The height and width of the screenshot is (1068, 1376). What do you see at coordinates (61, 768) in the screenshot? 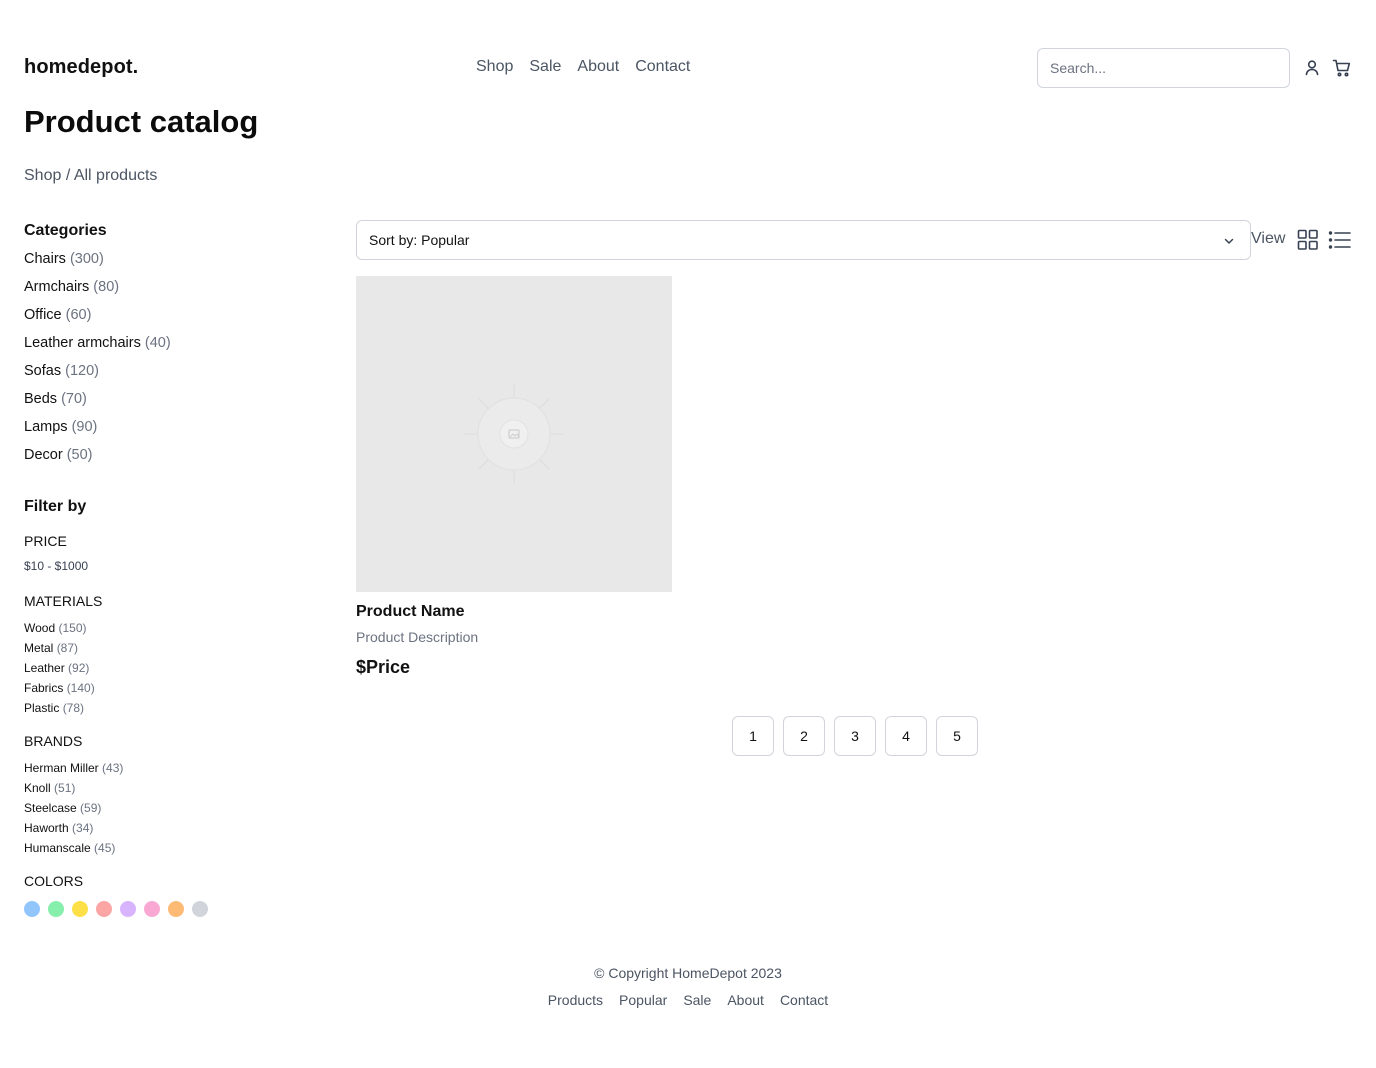
I see `brand-label: Herman Miller` at bounding box center [61, 768].